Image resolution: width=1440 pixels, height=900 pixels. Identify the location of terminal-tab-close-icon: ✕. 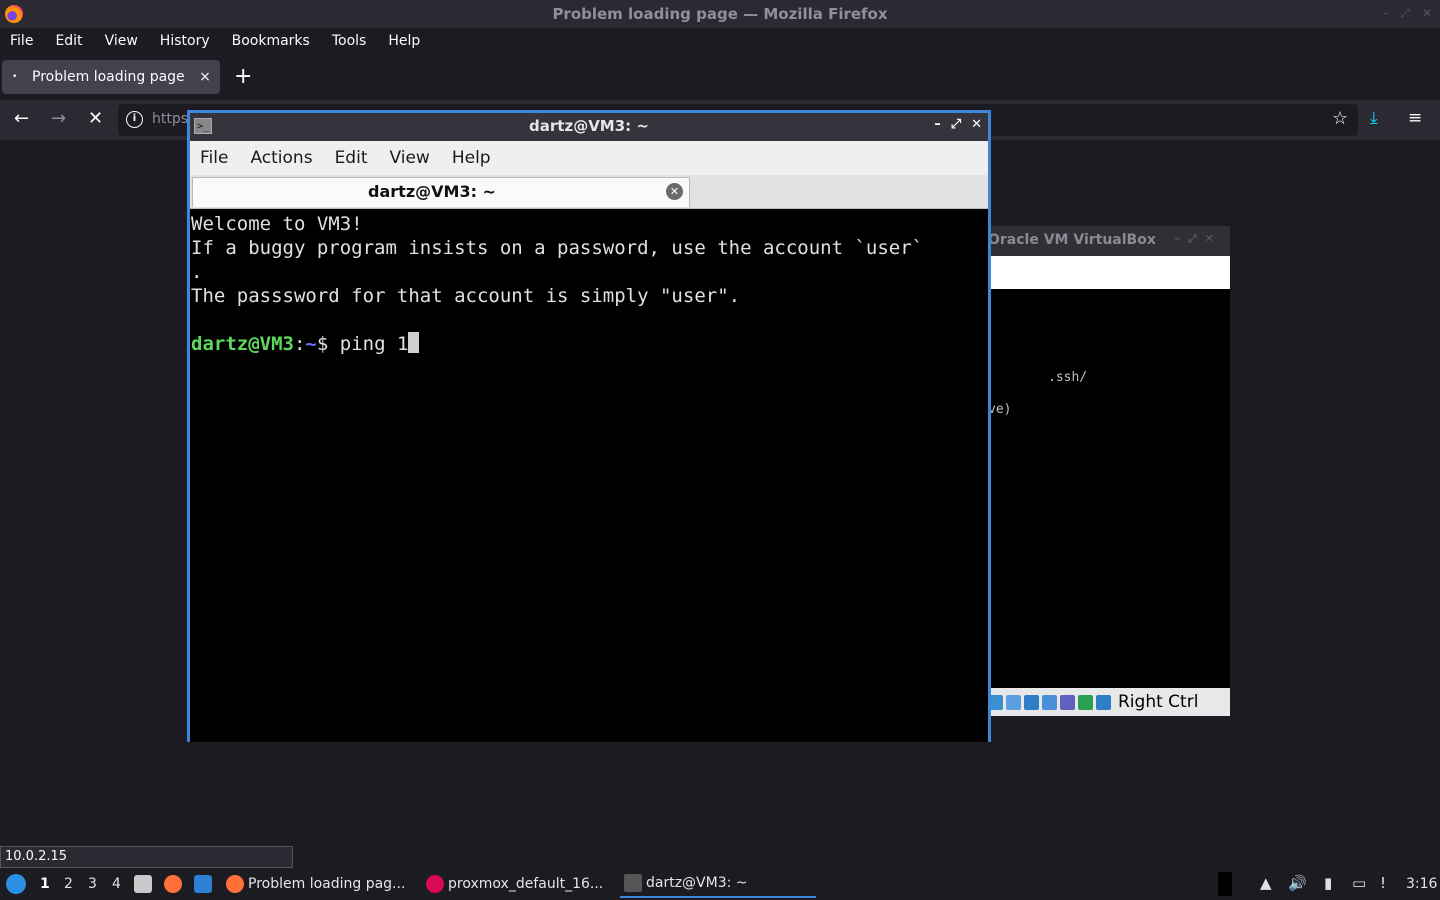
(674, 191).